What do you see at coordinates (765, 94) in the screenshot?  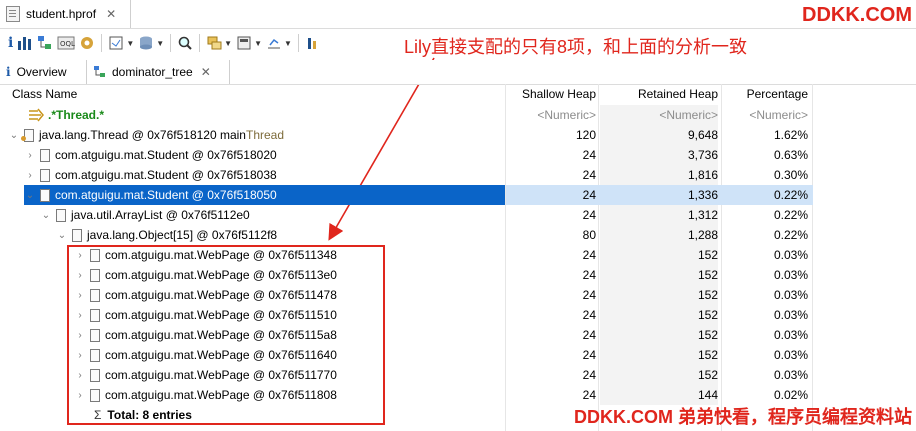 I see `column-header-percentage: Percentage` at bounding box center [765, 94].